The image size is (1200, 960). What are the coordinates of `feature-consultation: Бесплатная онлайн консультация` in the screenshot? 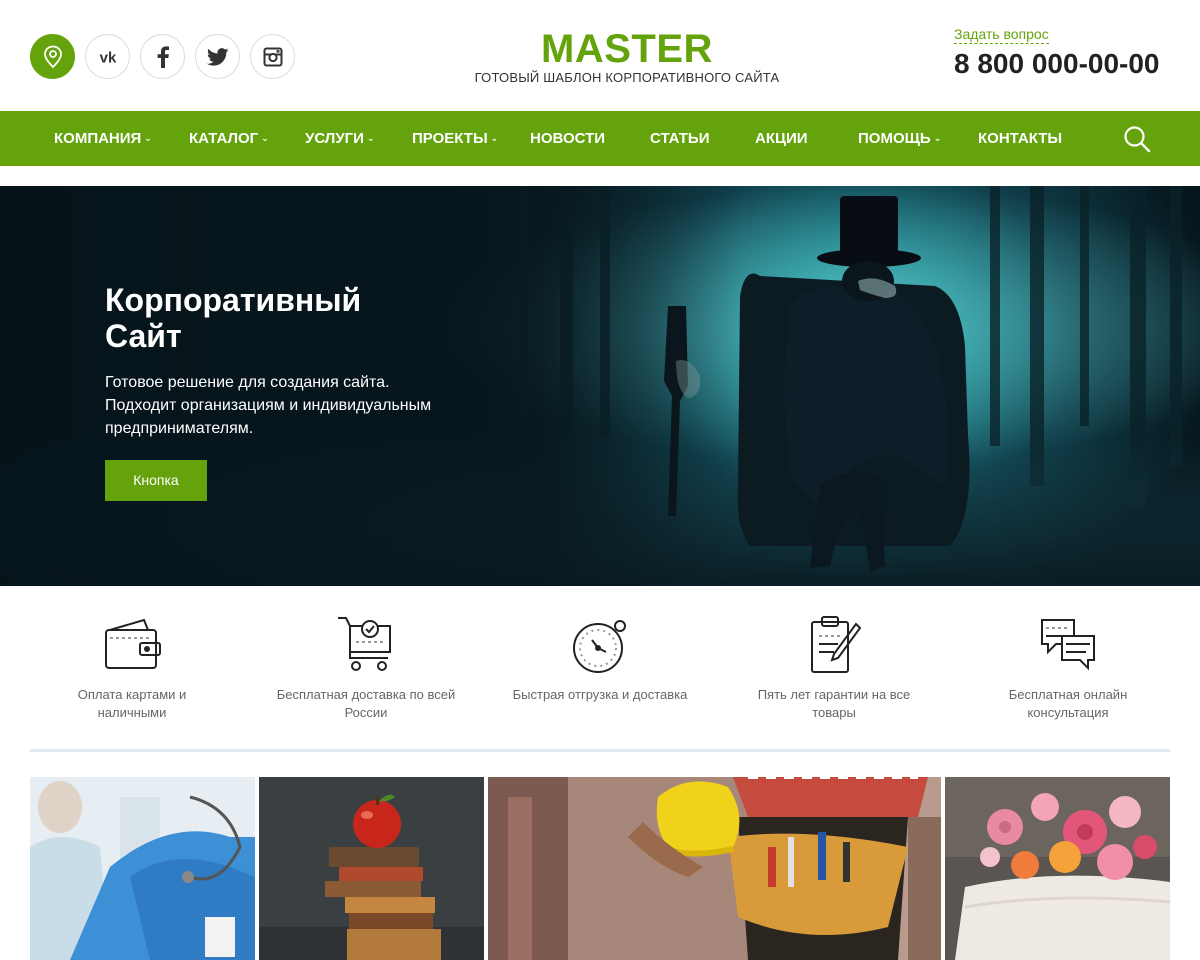 It's located at (1068, 667).